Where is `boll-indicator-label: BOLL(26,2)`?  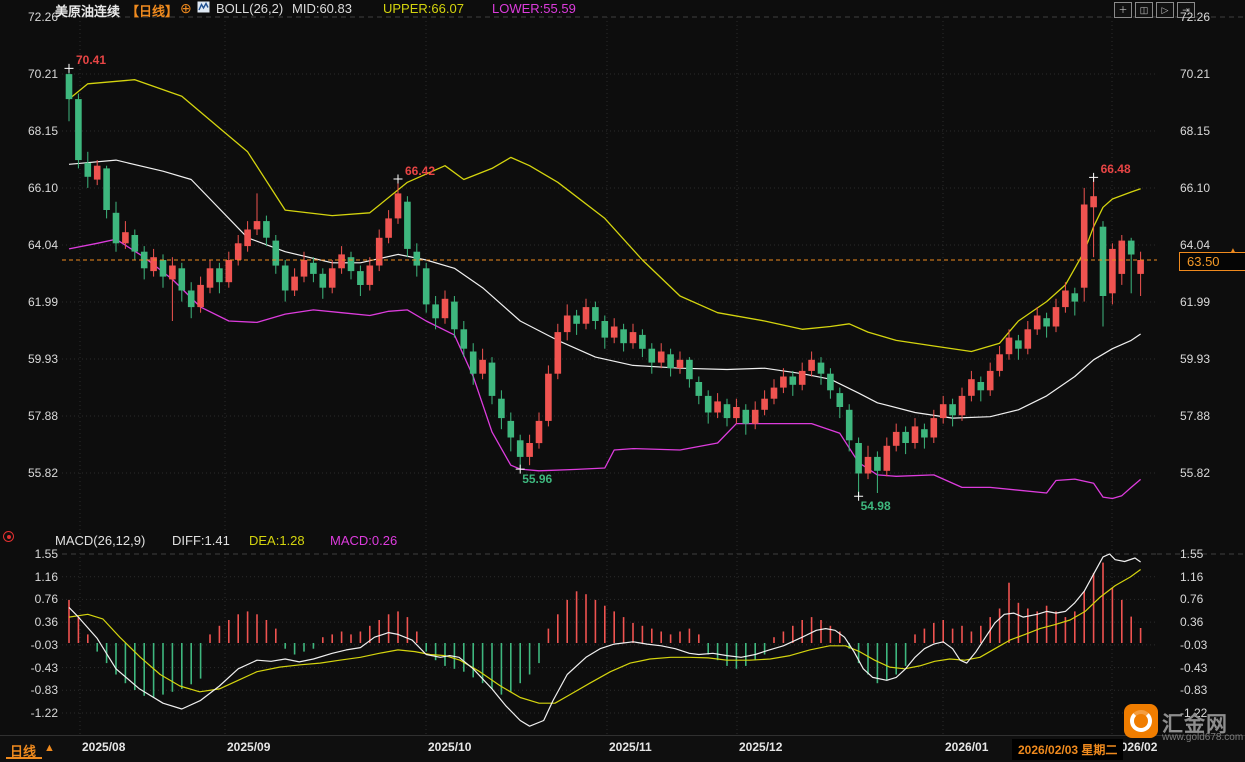 boll-indicator-label: BOLL(26,2) is located at coordinates (249, 8).